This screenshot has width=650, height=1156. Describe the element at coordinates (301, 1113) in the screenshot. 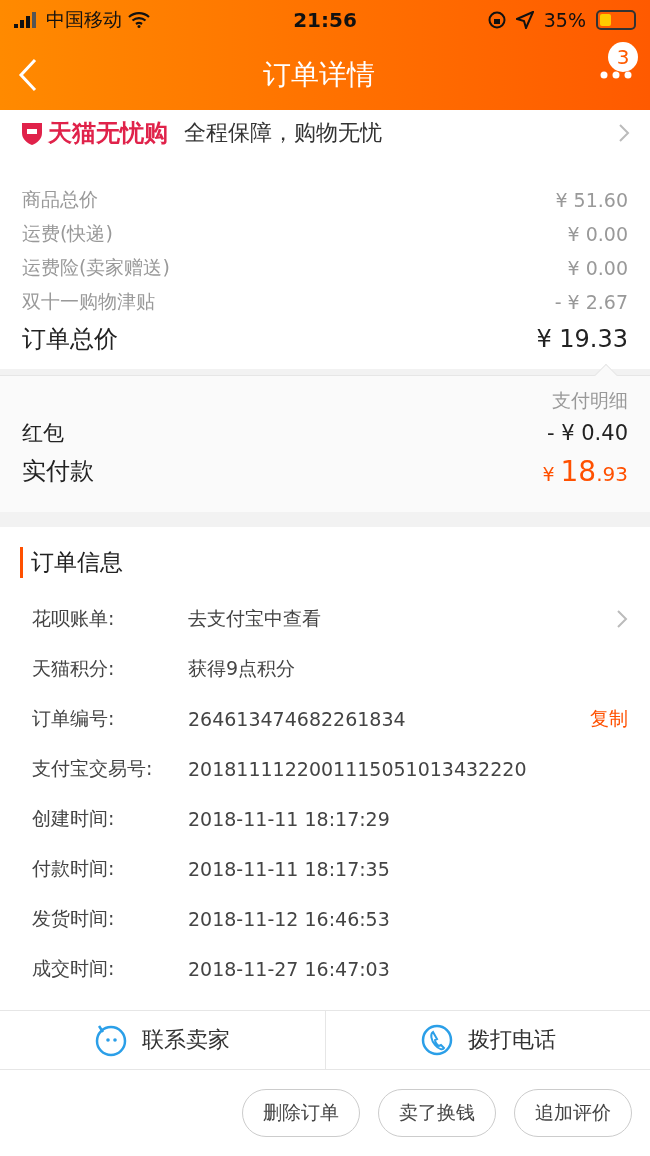

I see `order-action-button: 删除订单` at that location.